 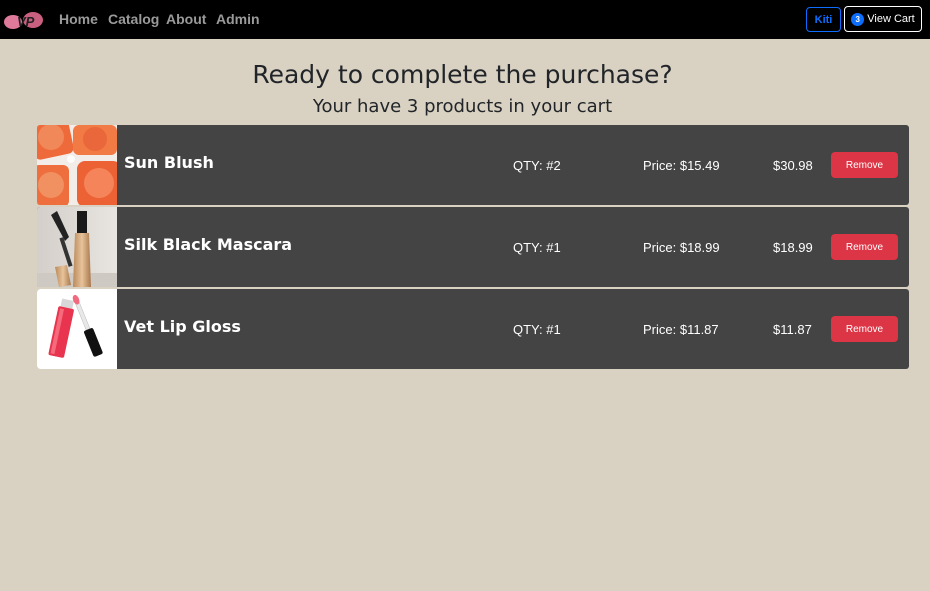 I want to click on view-cart-button: 3 View Cart, so click(x=883, y=19).